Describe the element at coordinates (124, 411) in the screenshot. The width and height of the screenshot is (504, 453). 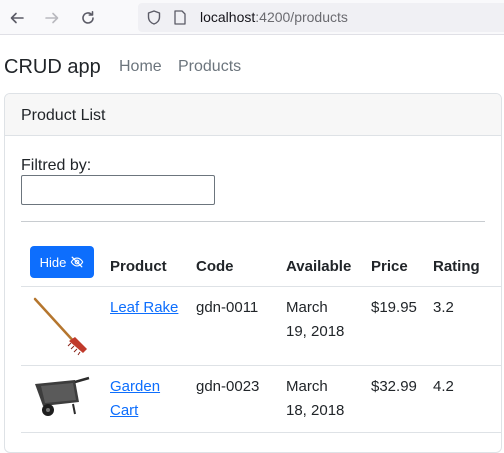
I see `product-link-garden-cart-line2: Cart` at that location.